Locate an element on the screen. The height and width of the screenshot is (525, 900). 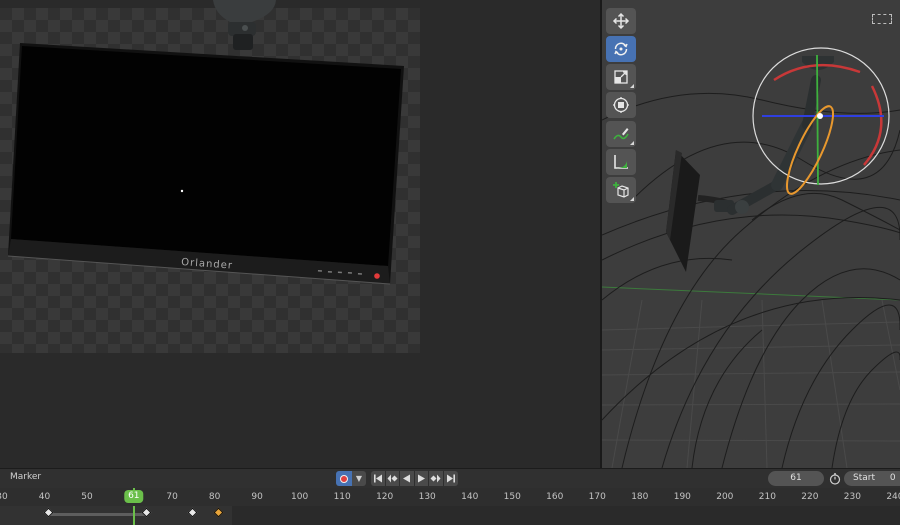
ruler-tick-label: 120 is located at coordinates (385, 497).